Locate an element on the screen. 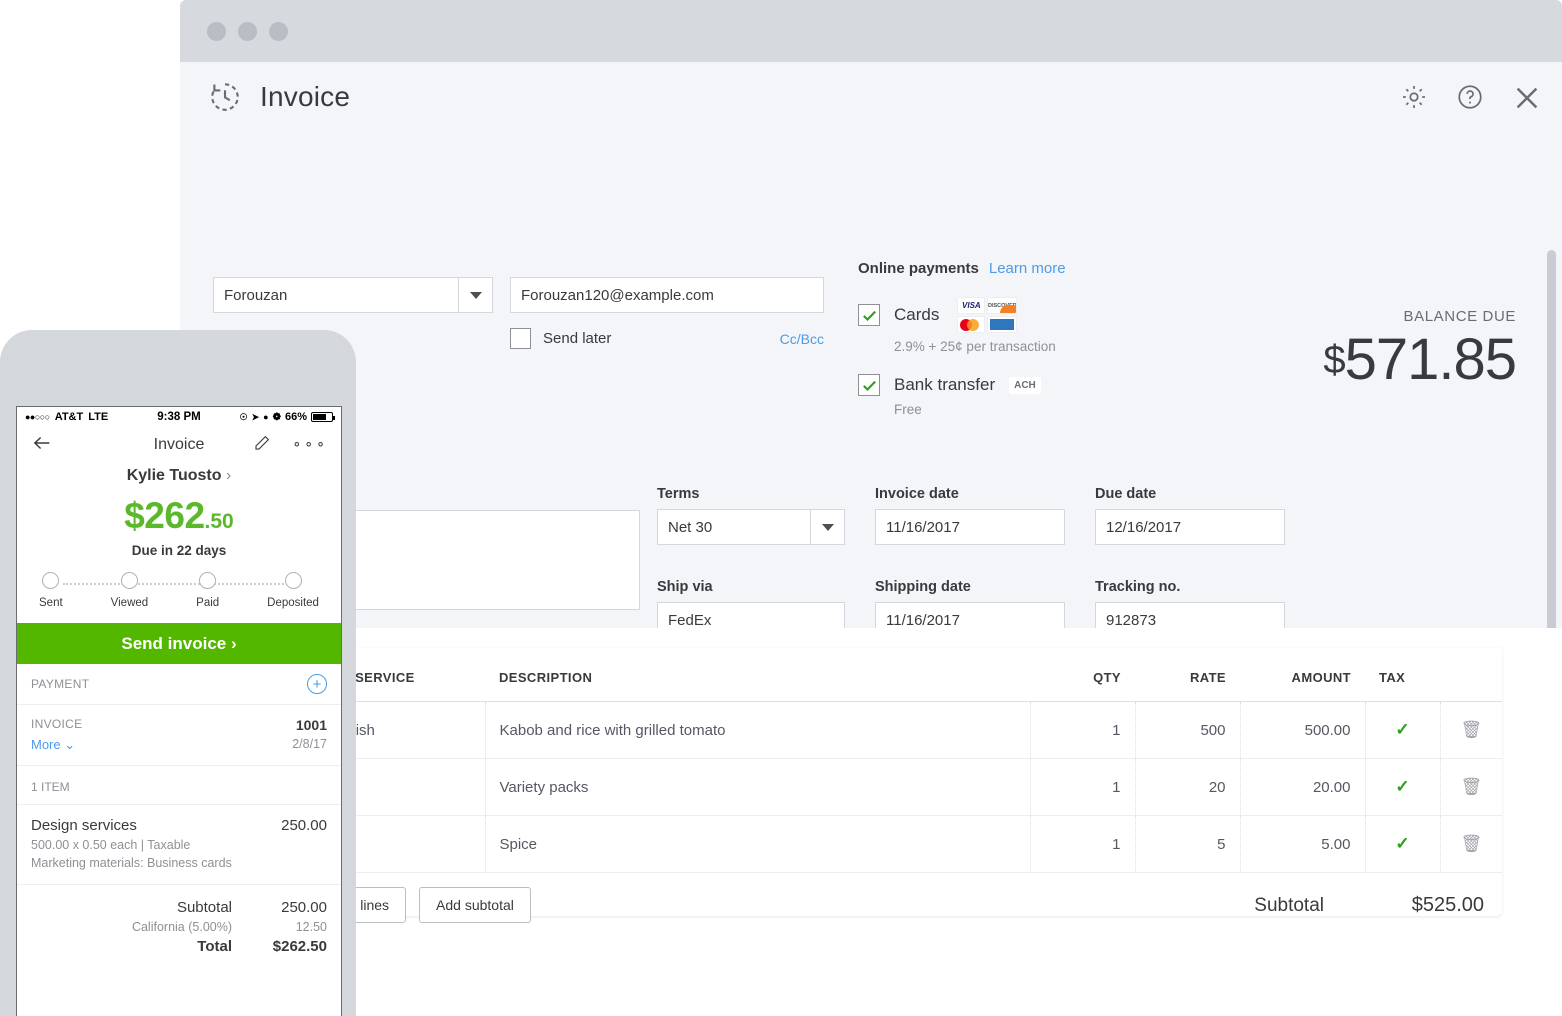 The height and width of the screenshot is (1016, 1562). ach-badge: ACH is located at coordinates (1025, 385).